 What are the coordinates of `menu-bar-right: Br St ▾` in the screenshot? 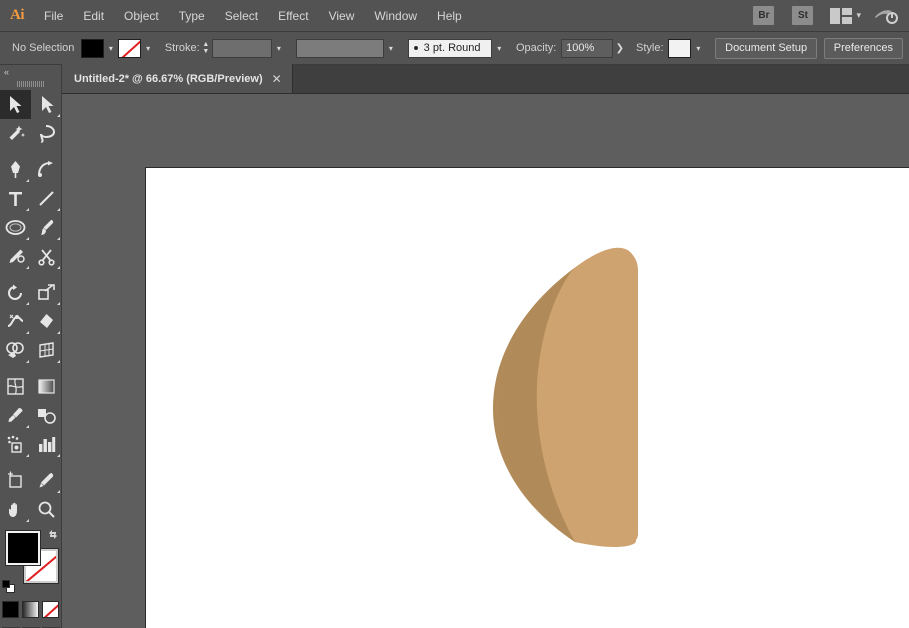 It's located at (826, 16).